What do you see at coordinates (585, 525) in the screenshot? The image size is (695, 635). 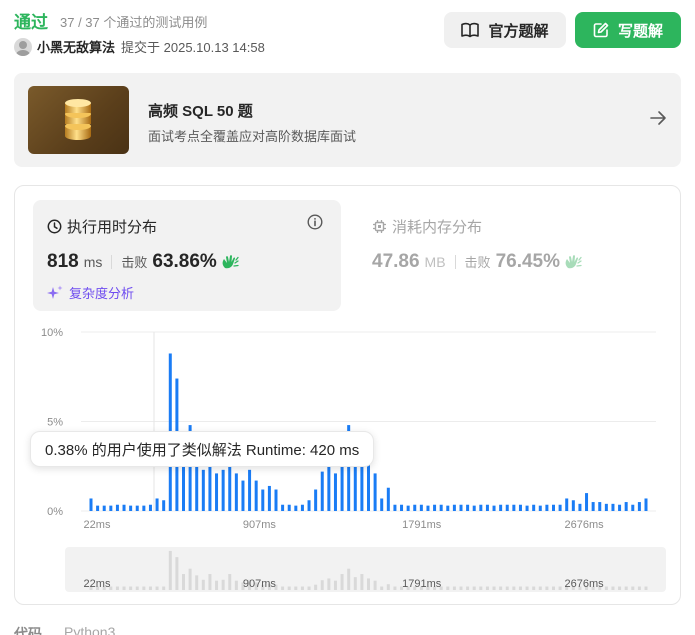 I see `x-tick-label: 2676ms` at bounding box center [585, 525].